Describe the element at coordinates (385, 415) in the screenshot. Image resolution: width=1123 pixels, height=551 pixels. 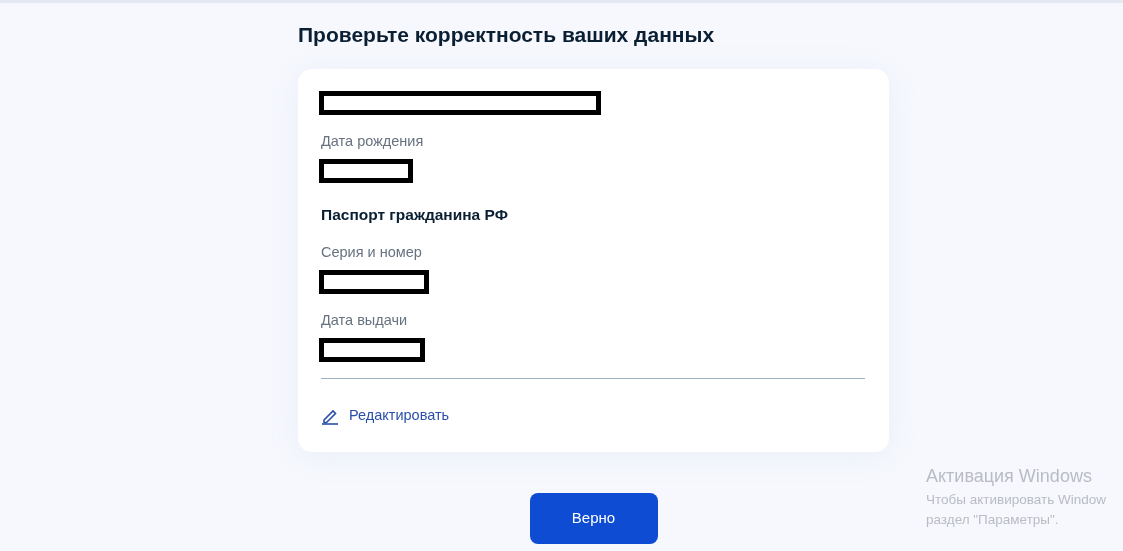
I see `edit-link: Редактировать` at that location.